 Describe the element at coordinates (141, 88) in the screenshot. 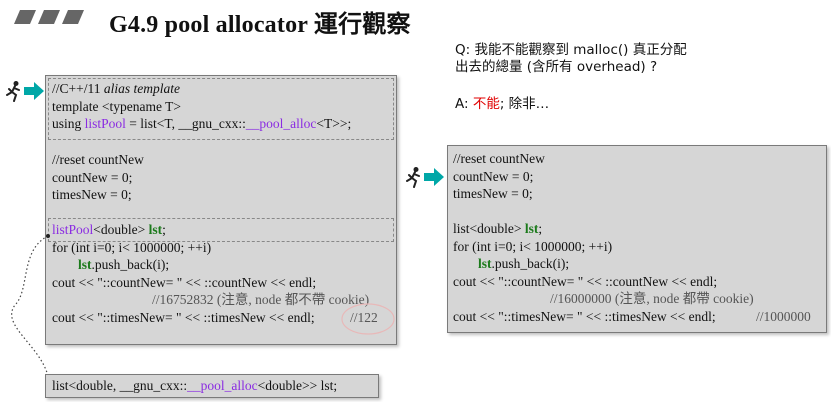

I see `alias-comment-italic: alias template` at that location.